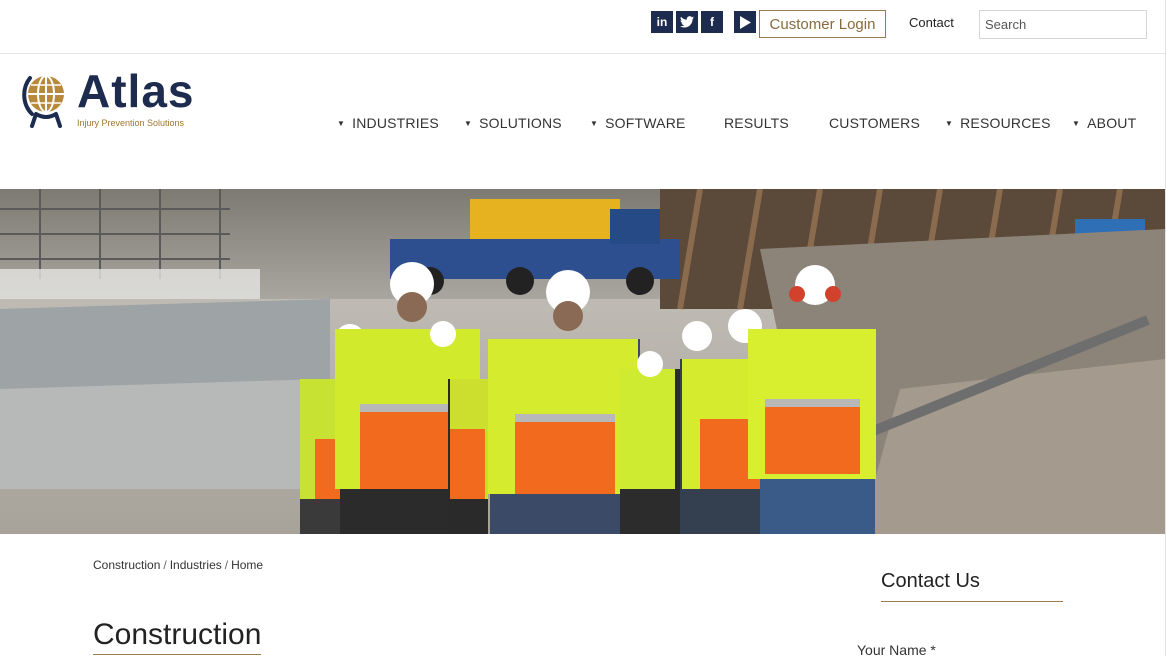 Image resolution: width=1166 pixels, height=656 pixels. What do you see at coordinates (395, 123) in the screenshot?
I see `nav-item-label: INDUSTRIES` at bounding box center [395, 123].